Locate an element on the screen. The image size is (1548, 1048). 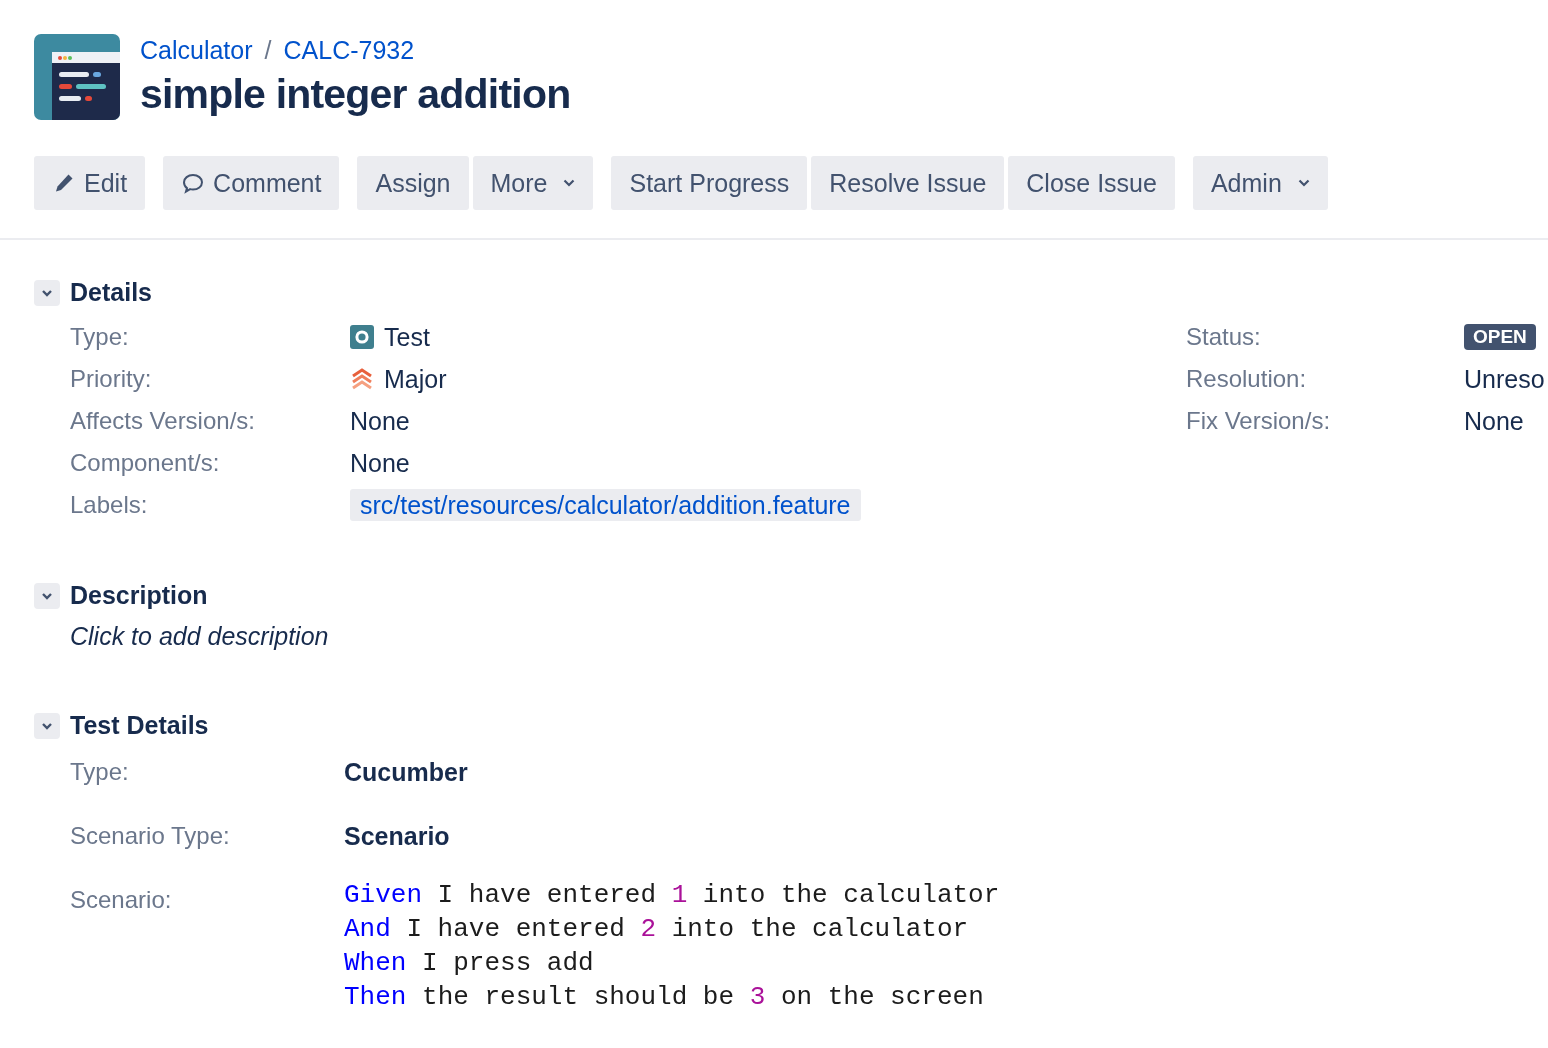
field-value: Unreso is located at coordinates (1504, 379).